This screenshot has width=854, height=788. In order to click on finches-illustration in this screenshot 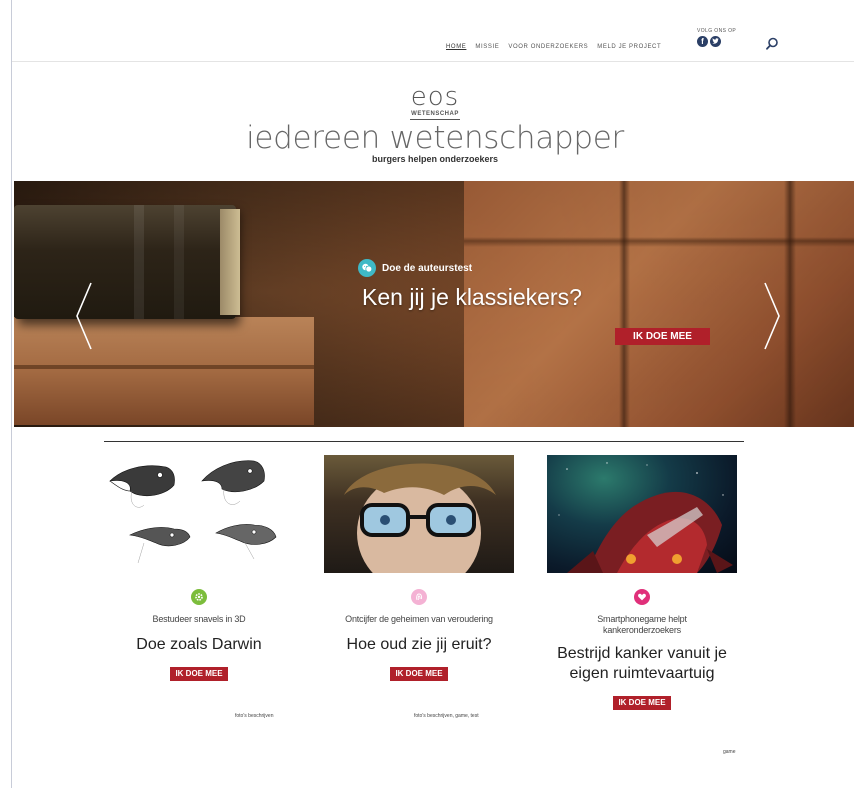, I will do `click(199, 514)`.